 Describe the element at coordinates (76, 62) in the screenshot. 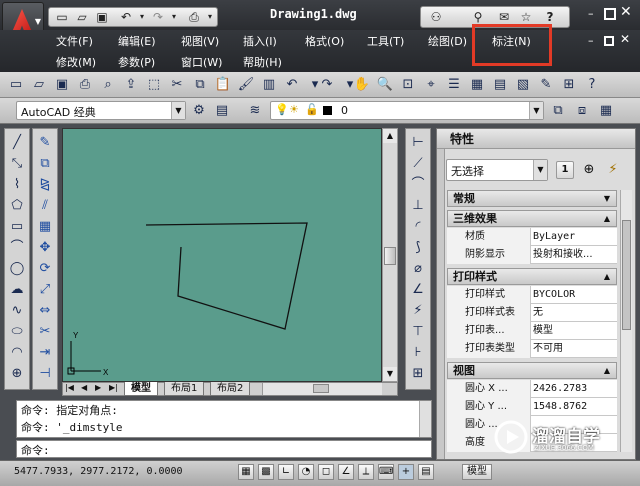

I see `menu-modify: 修改(M)` at that location.